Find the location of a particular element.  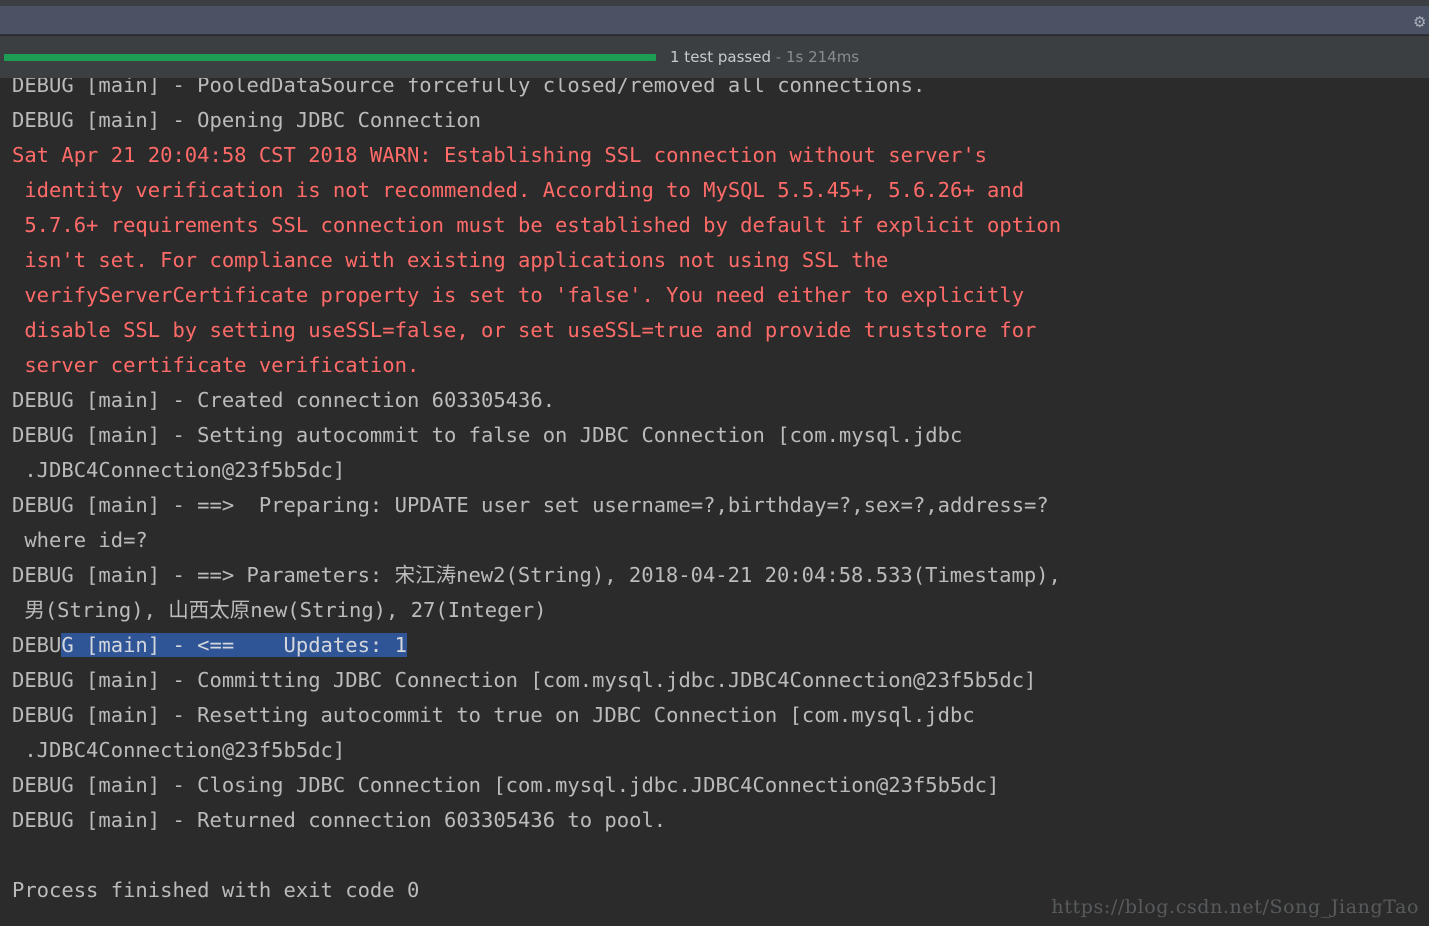

test-status-text: 1 test passed - 1s 214ms is located at coordinates (764, 57).